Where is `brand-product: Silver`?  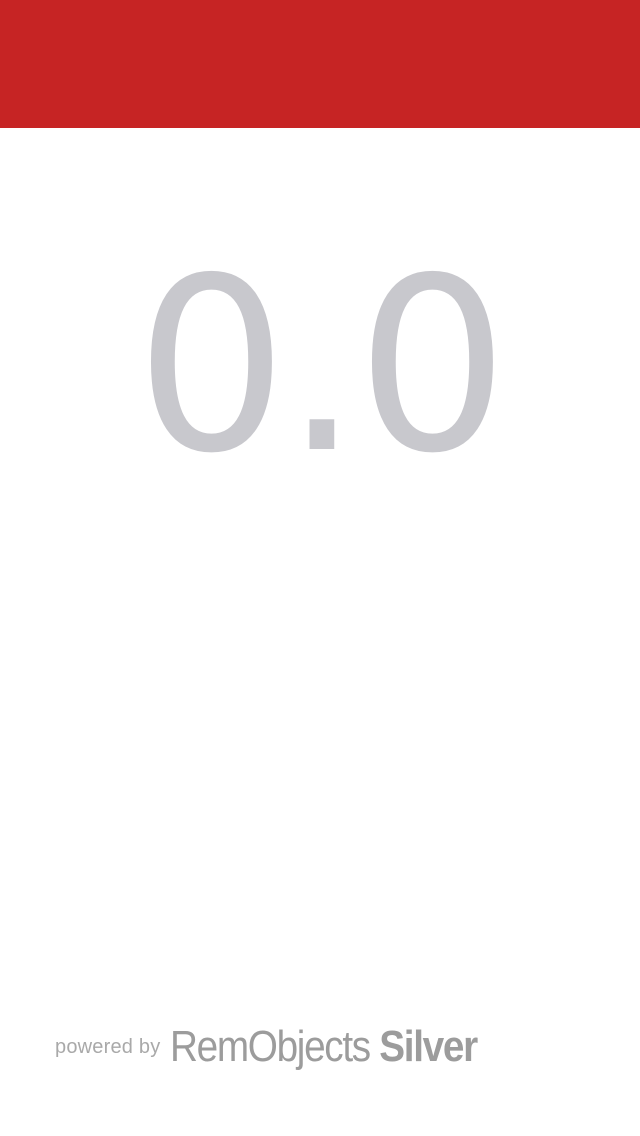
brand-product: Silver is located at coordinates (429, 1046).